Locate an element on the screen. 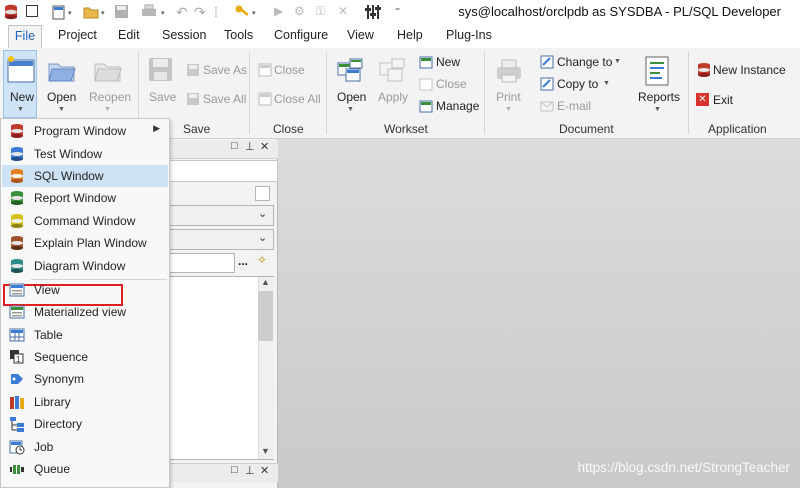 This screenshot has width=800, height=488. menu-item-view: View is located at coordinates (85, 290).